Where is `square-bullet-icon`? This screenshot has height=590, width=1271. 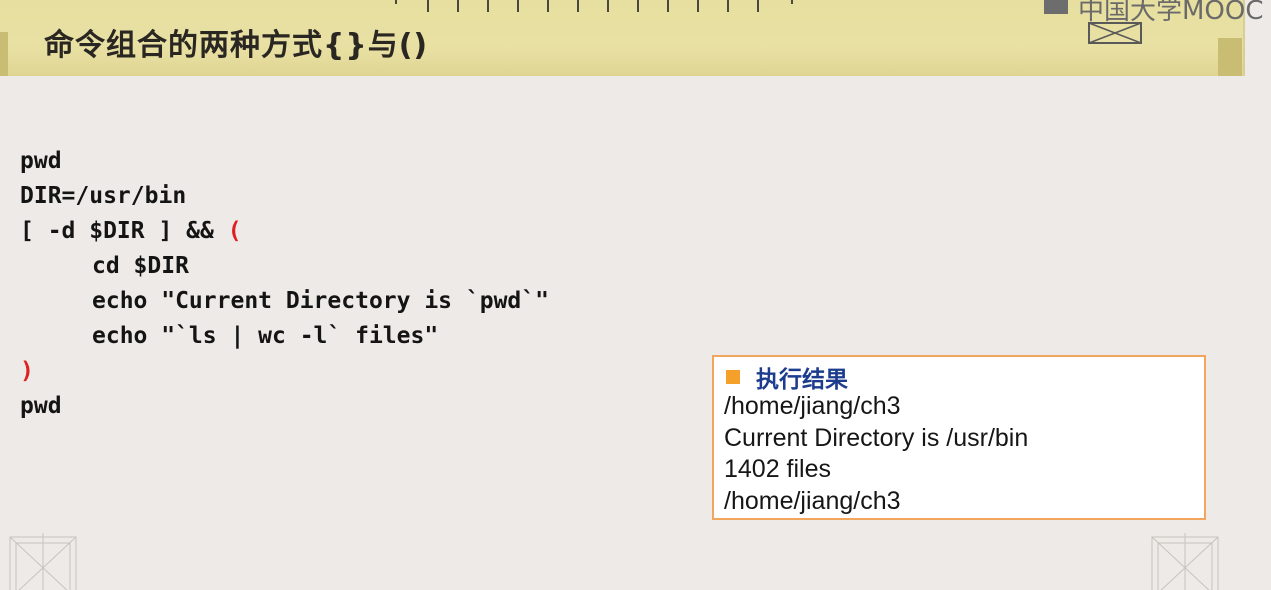
square-bullet-icon is located at coordinates (733, 377).